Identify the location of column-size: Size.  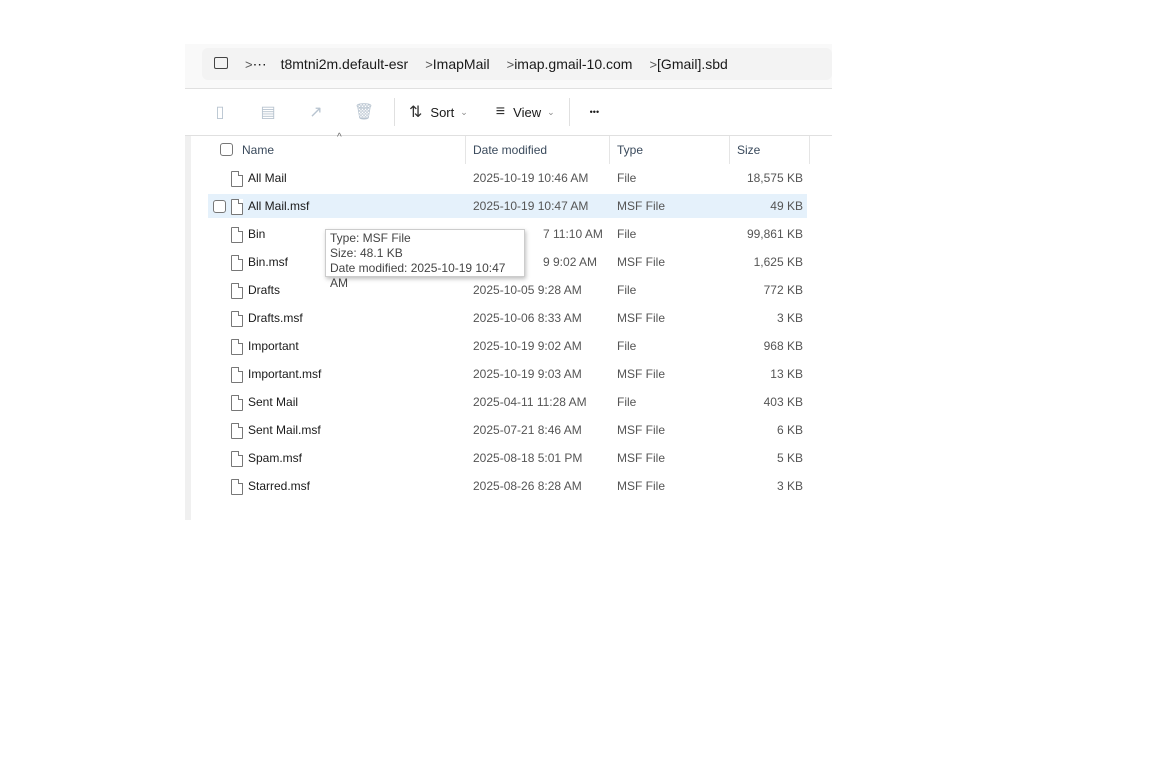
(770, 150).